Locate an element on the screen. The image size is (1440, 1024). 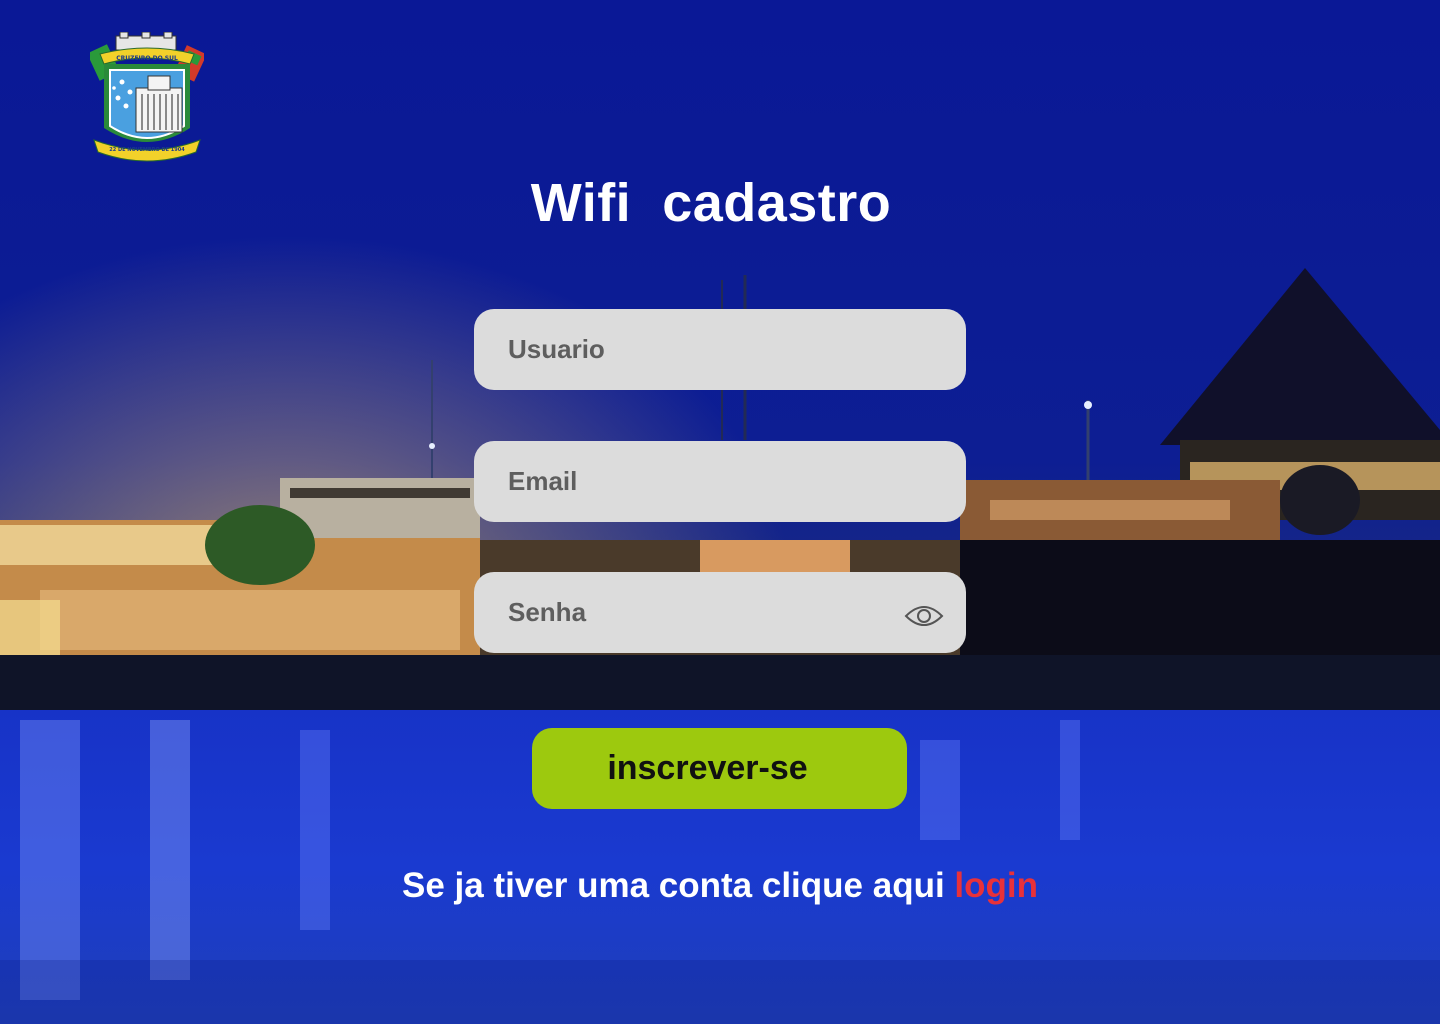
login-link: login is located at coordinates (996, 885).